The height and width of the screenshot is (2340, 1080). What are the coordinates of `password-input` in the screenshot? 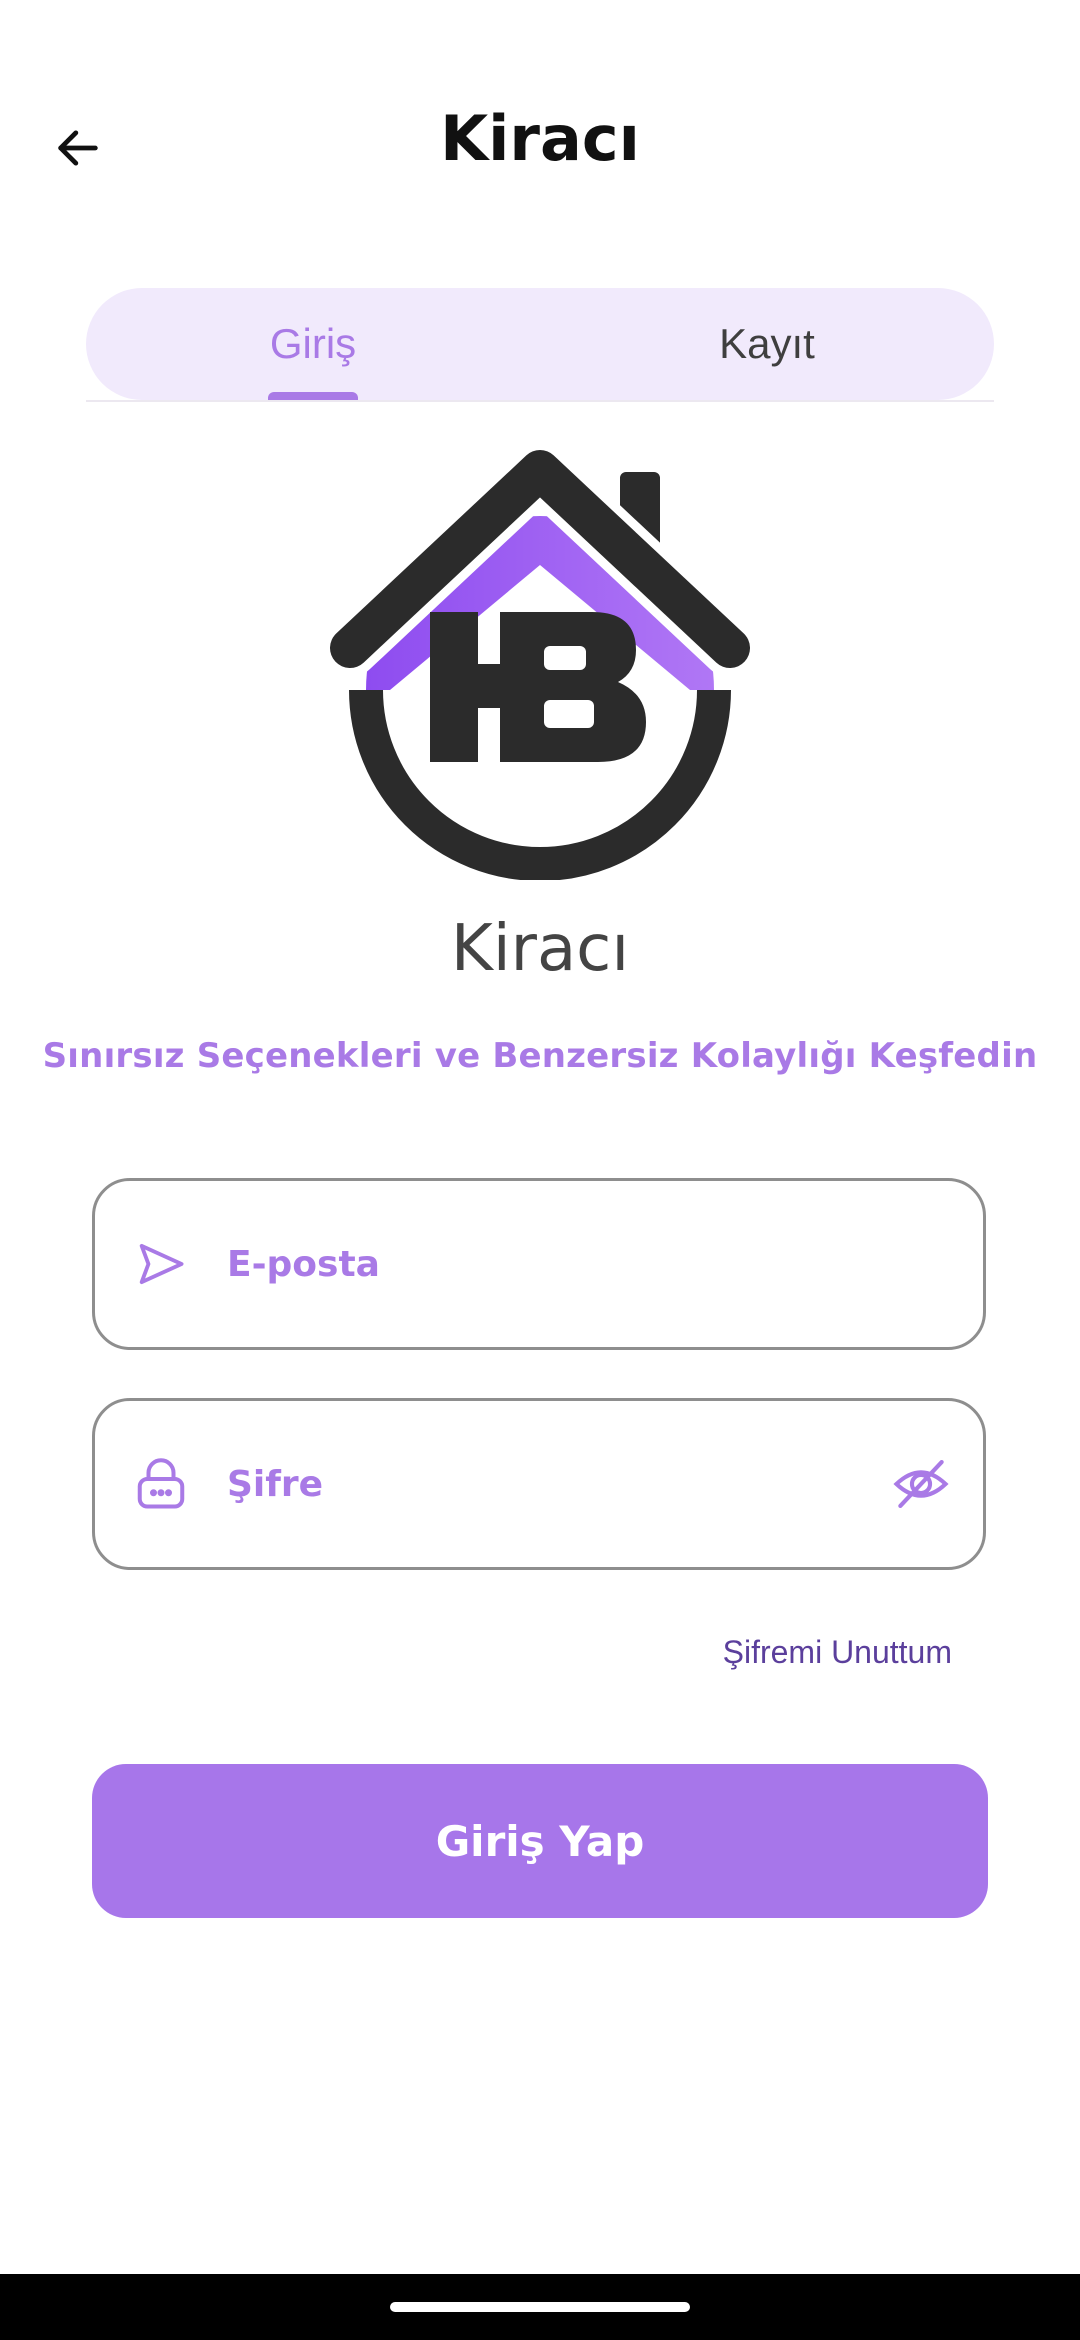 It's located at (557, 1484).